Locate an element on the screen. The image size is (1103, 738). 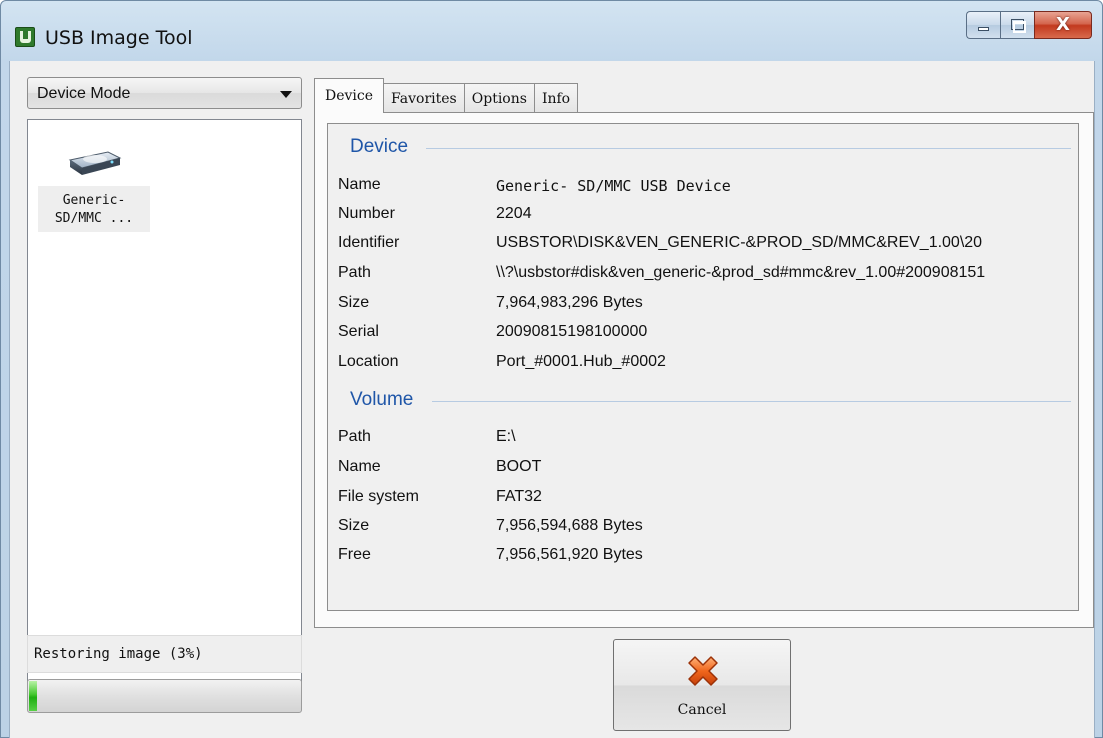
device-group-title: Device is located at coordinates (379, 146).